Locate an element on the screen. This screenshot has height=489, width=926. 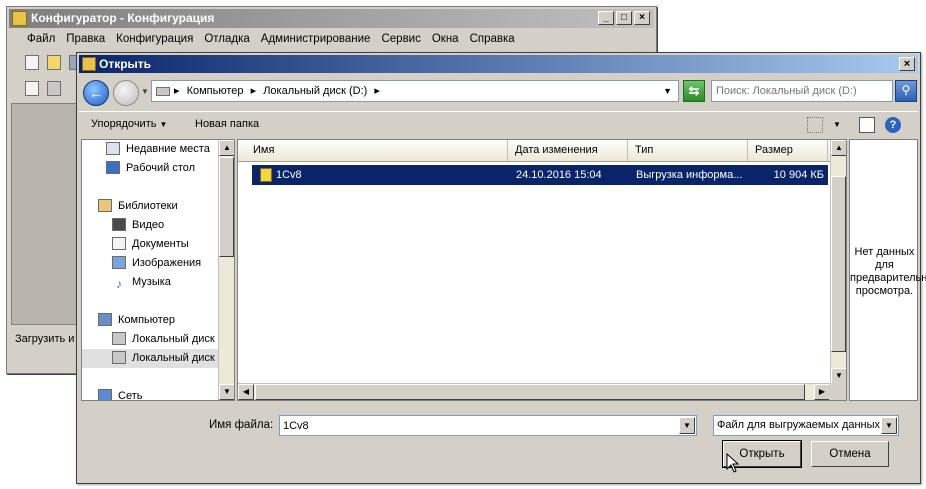
filetype-select: Файл для выгружаемых данных ▼ is located at coordinates (806, 425).